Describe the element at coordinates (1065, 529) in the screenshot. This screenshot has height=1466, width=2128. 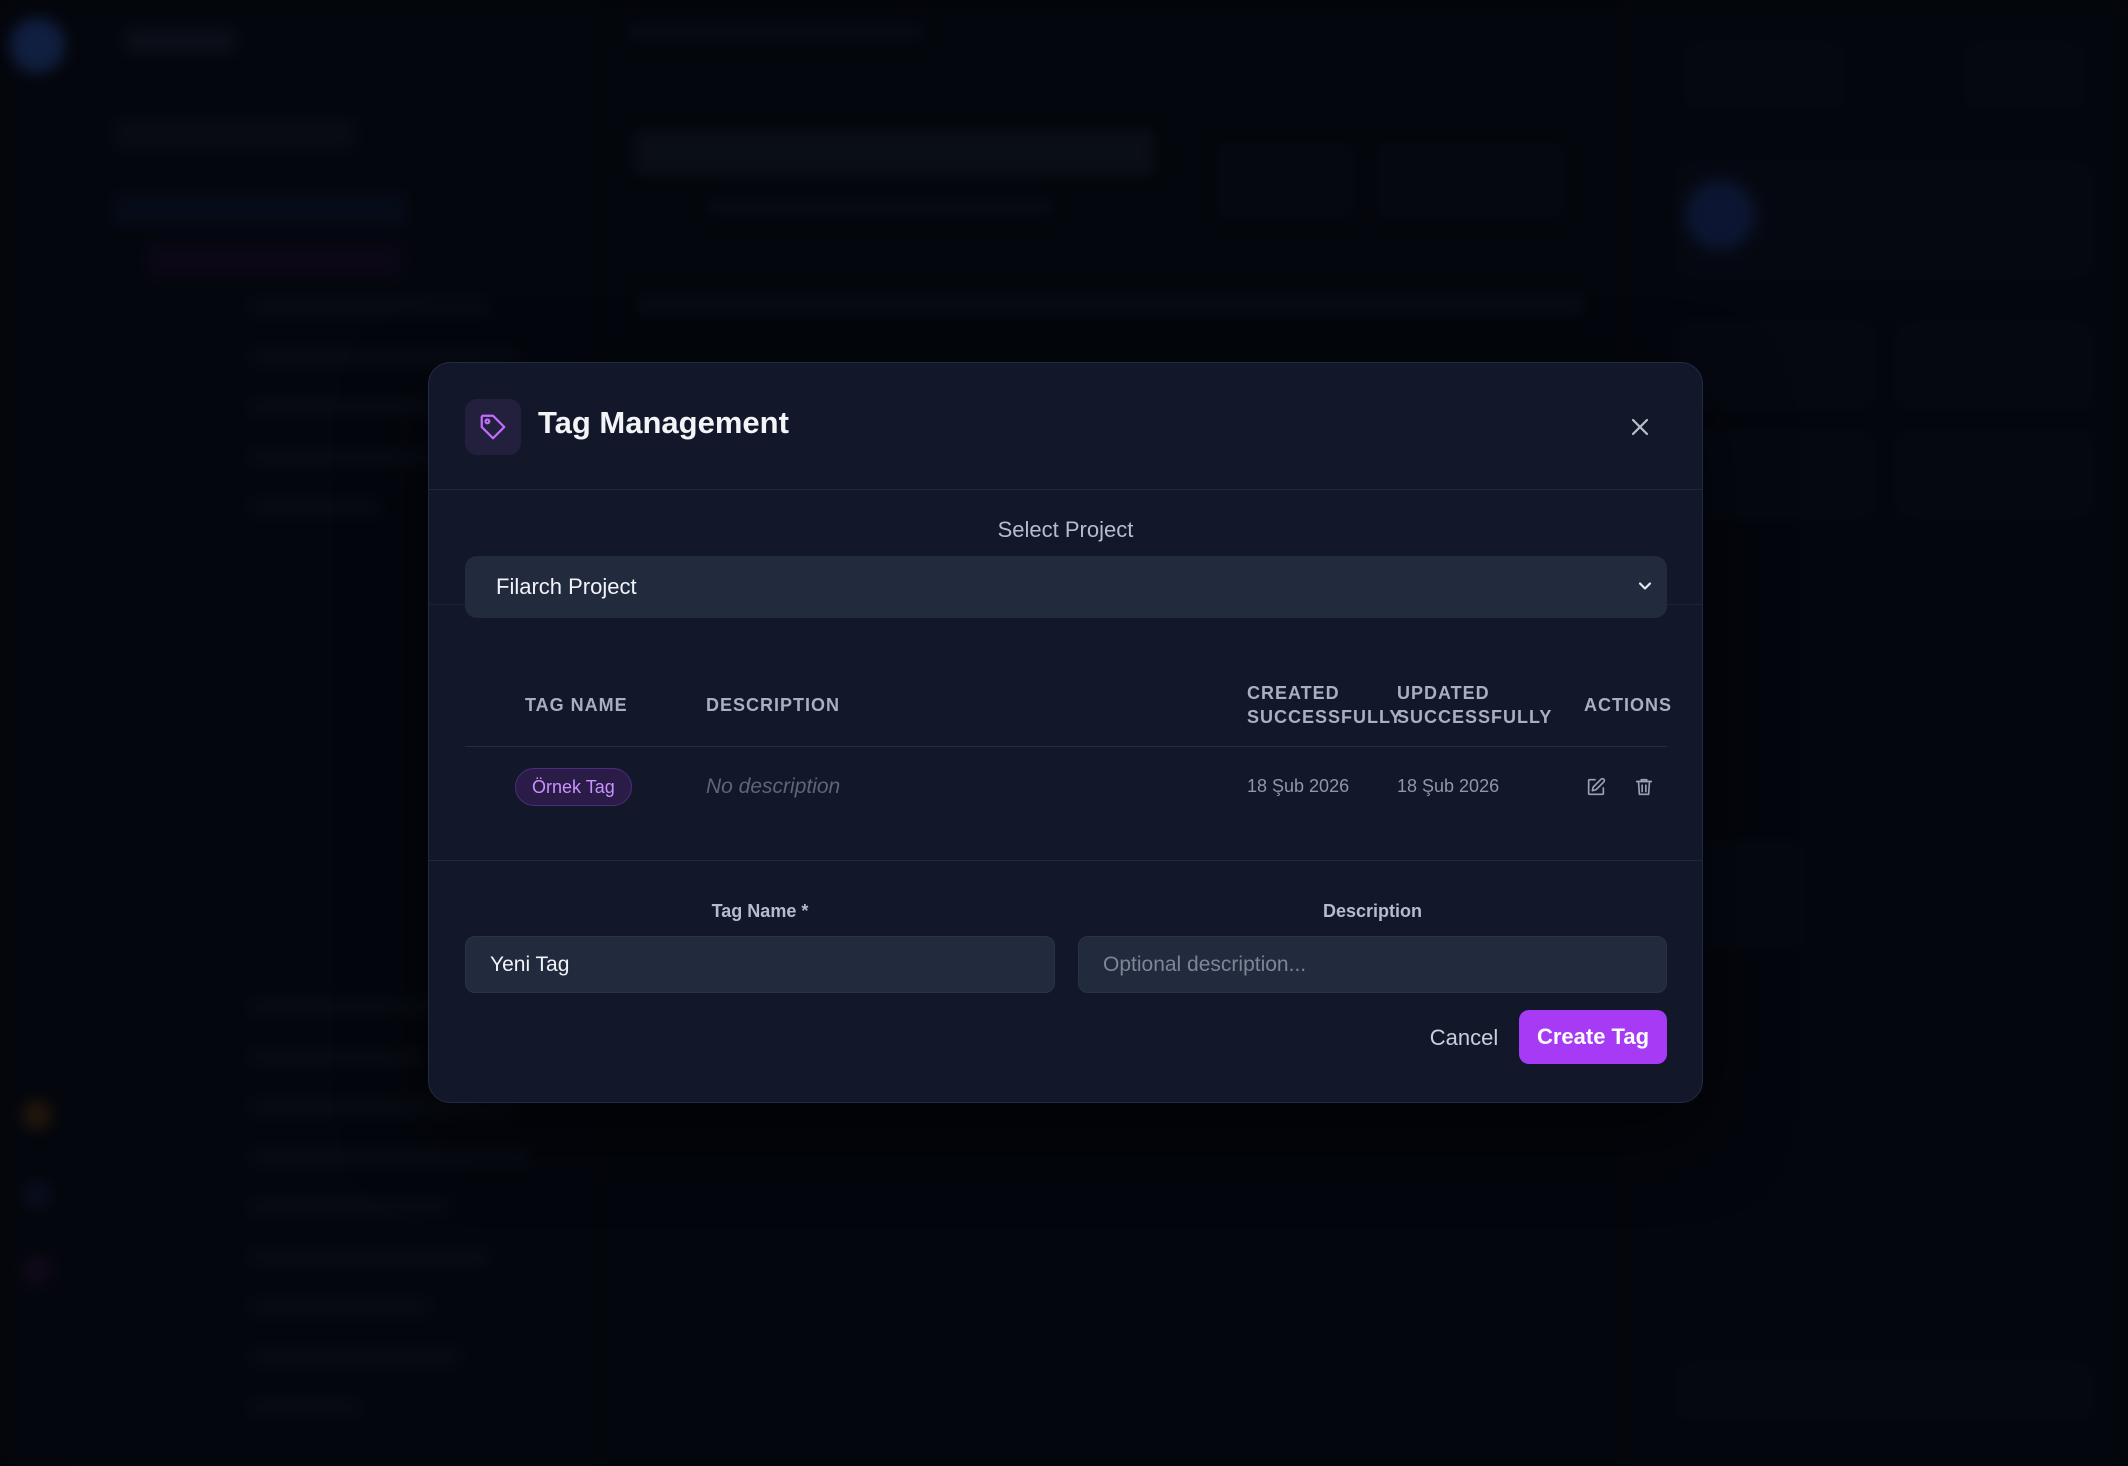
I see `project-select-label: Select Project` at that location.